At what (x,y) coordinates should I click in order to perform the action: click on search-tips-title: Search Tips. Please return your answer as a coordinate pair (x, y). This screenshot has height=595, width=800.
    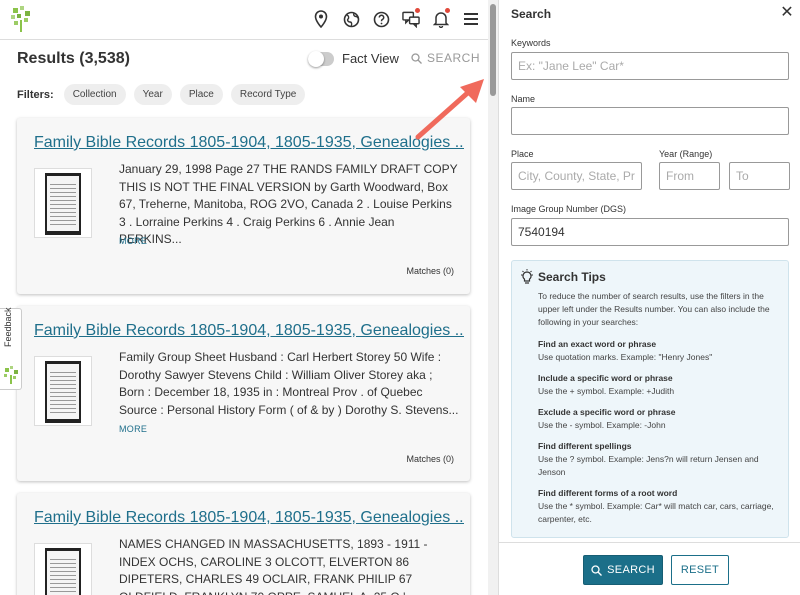
    Looking at the image, I should click on (572, 277).